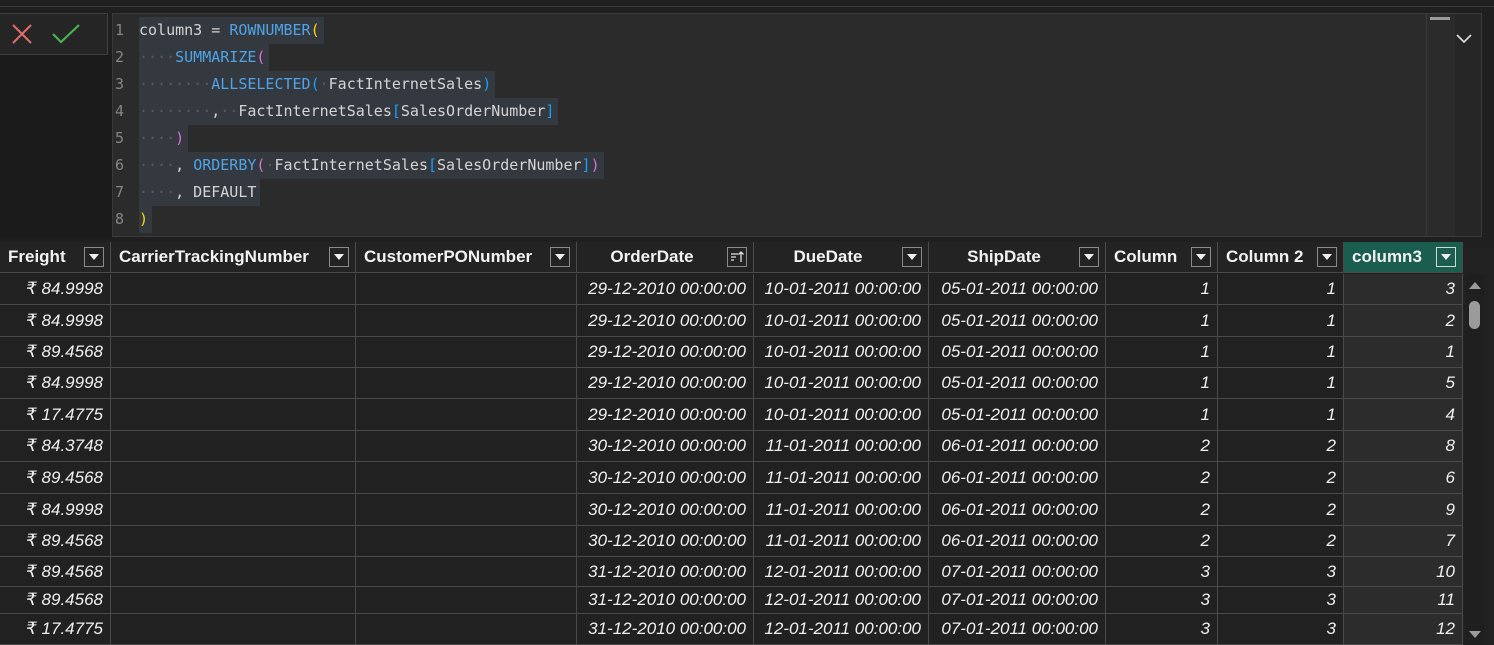 The width and height of the screenshot is (1494, 645). Describe the element at coordinates (448, 256) in the screenshot. I see `column-header-label: CustomerPONumber` at that location.